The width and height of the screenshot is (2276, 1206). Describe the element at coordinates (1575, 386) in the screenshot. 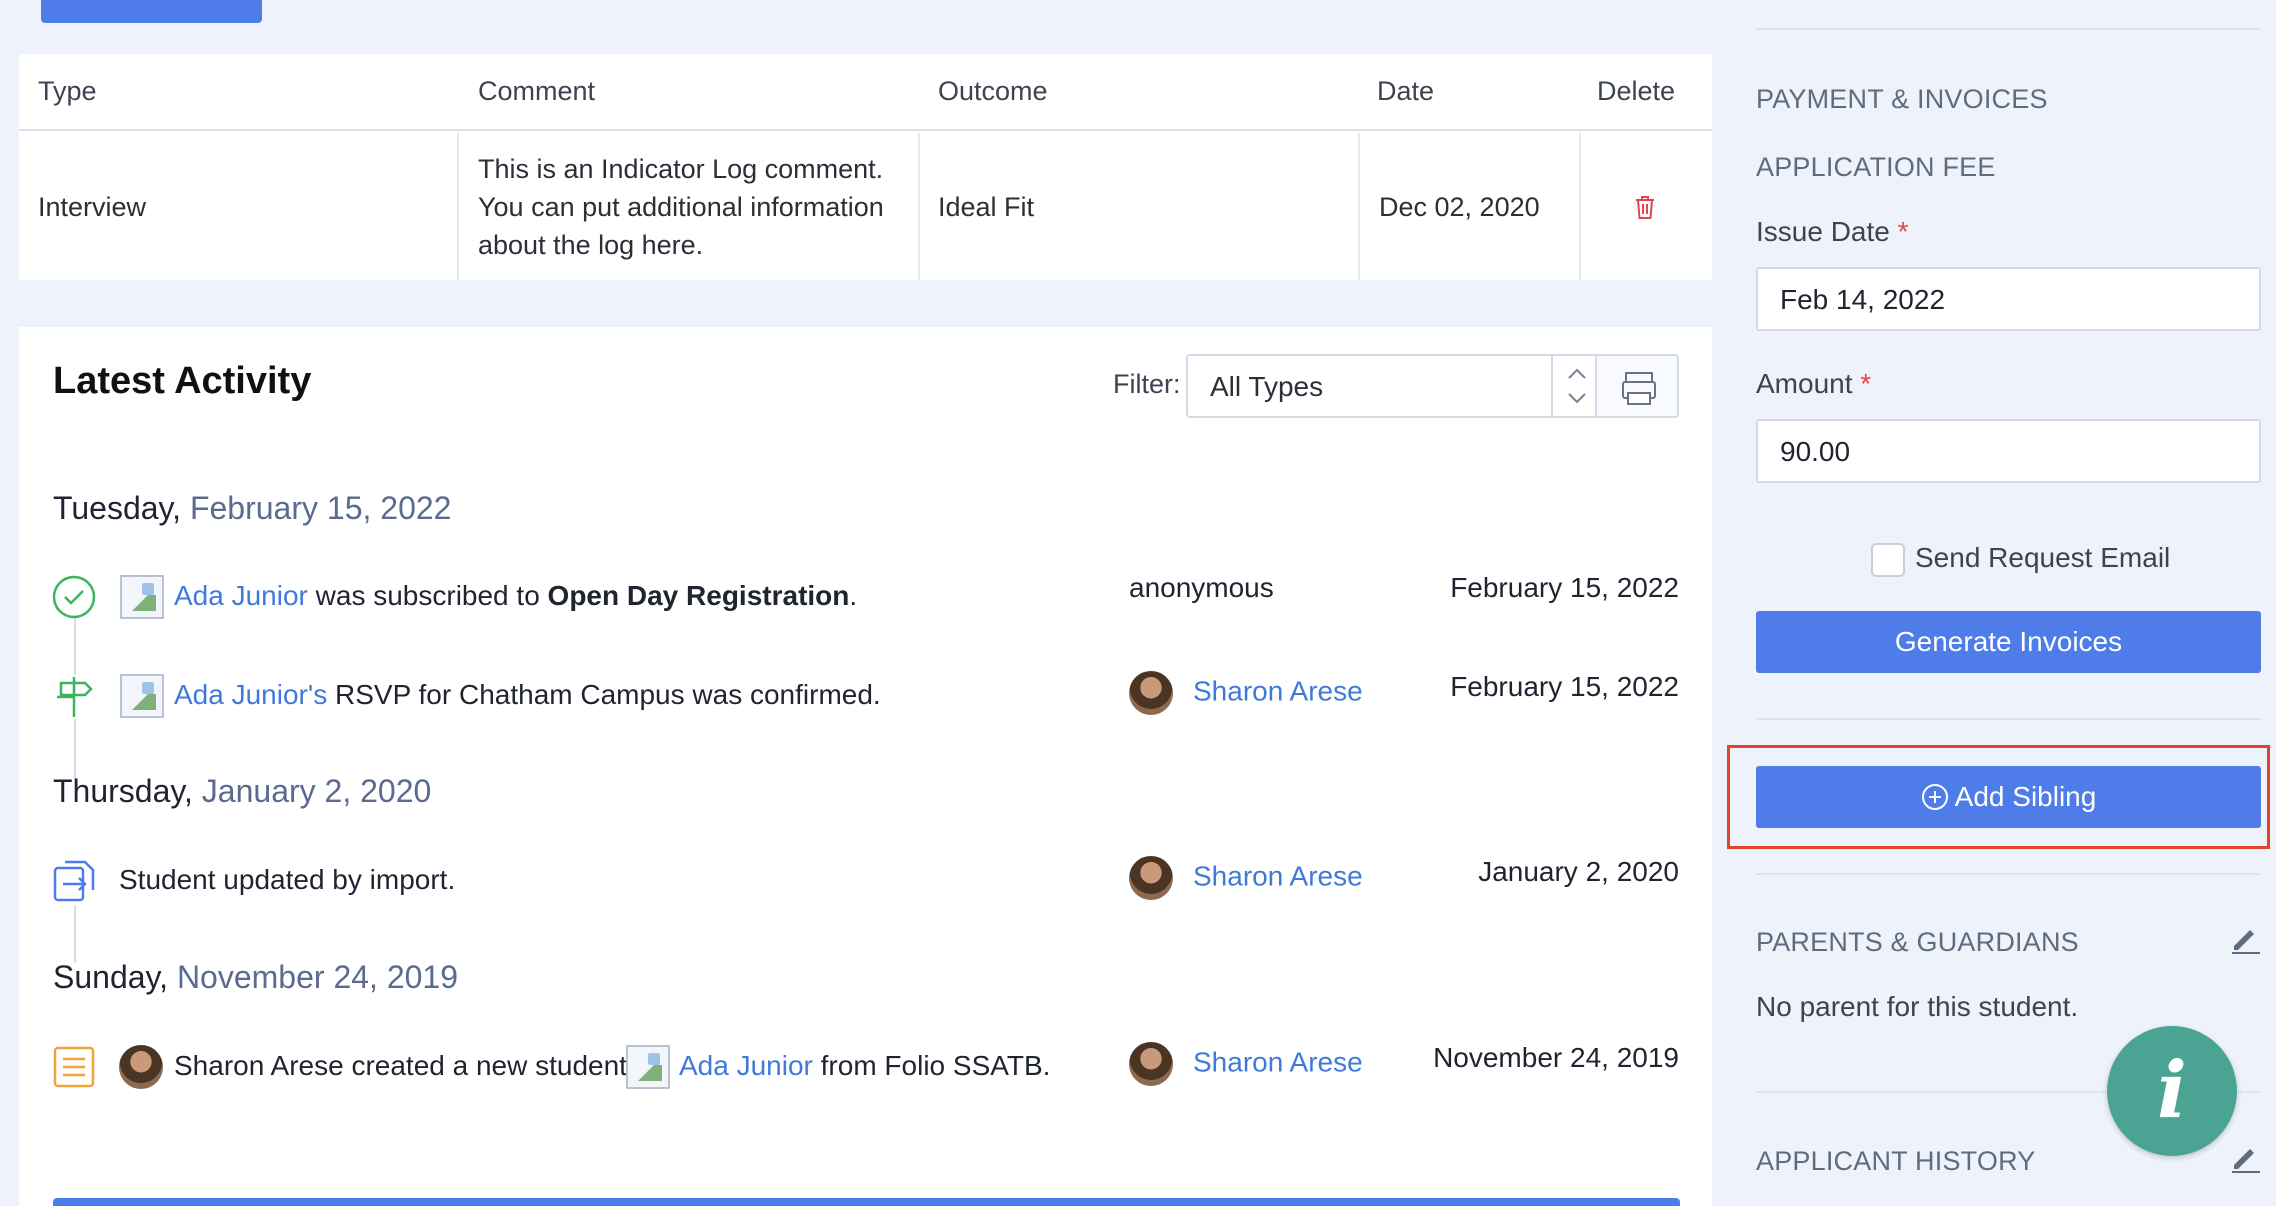

I see `chevron-updown-icon` at that location.